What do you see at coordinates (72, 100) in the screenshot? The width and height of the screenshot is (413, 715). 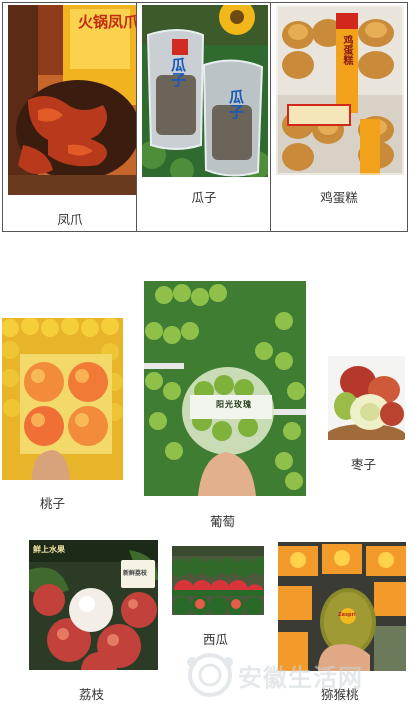 I see `chicken-feet-photo: 火锅凤爪` at bounding box center [72, 100].